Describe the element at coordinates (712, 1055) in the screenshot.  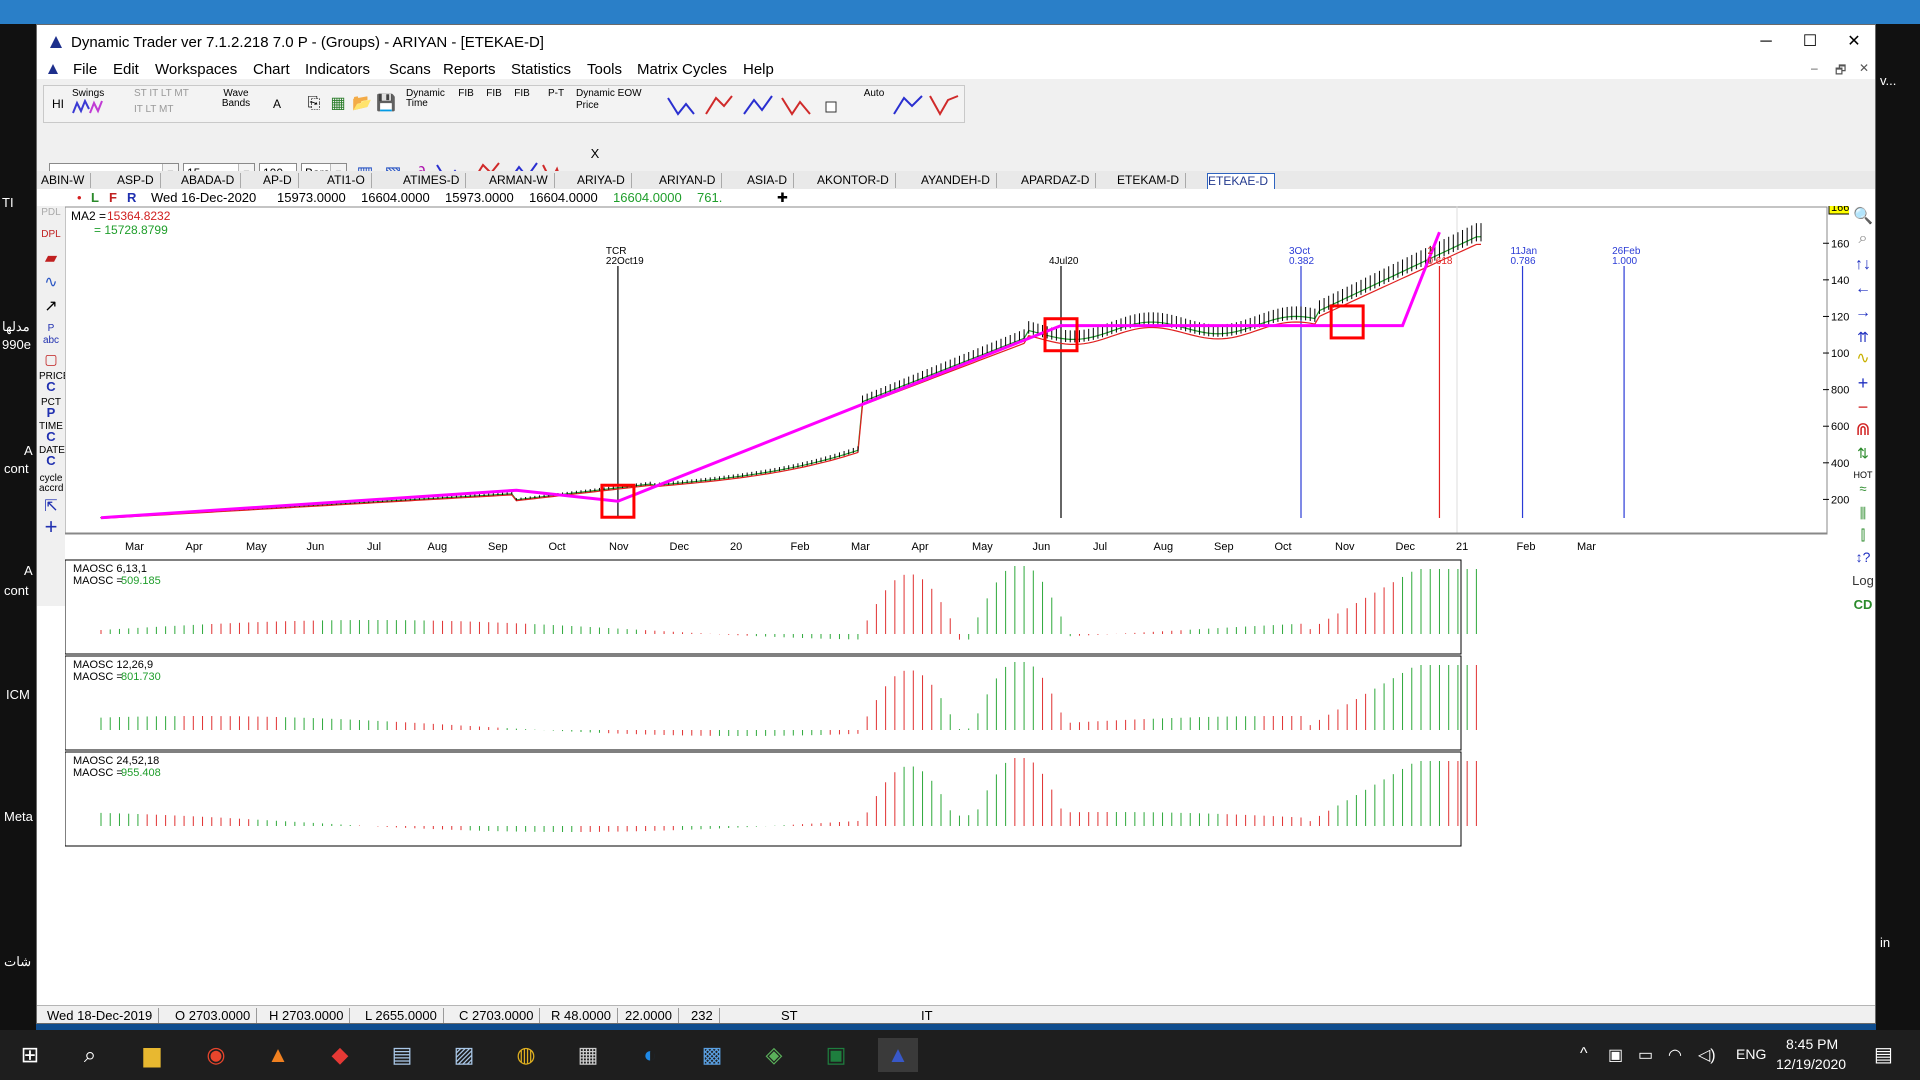
I see `app-icon-4: ▩` at that location.